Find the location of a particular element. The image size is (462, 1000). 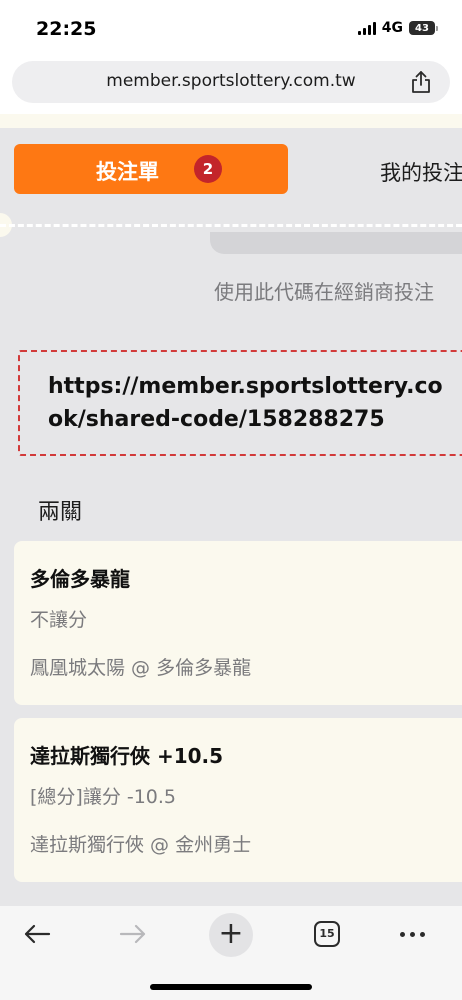

share-instruction: 使用此代碼在經銷商投注 is located at coordinates (324, 292).